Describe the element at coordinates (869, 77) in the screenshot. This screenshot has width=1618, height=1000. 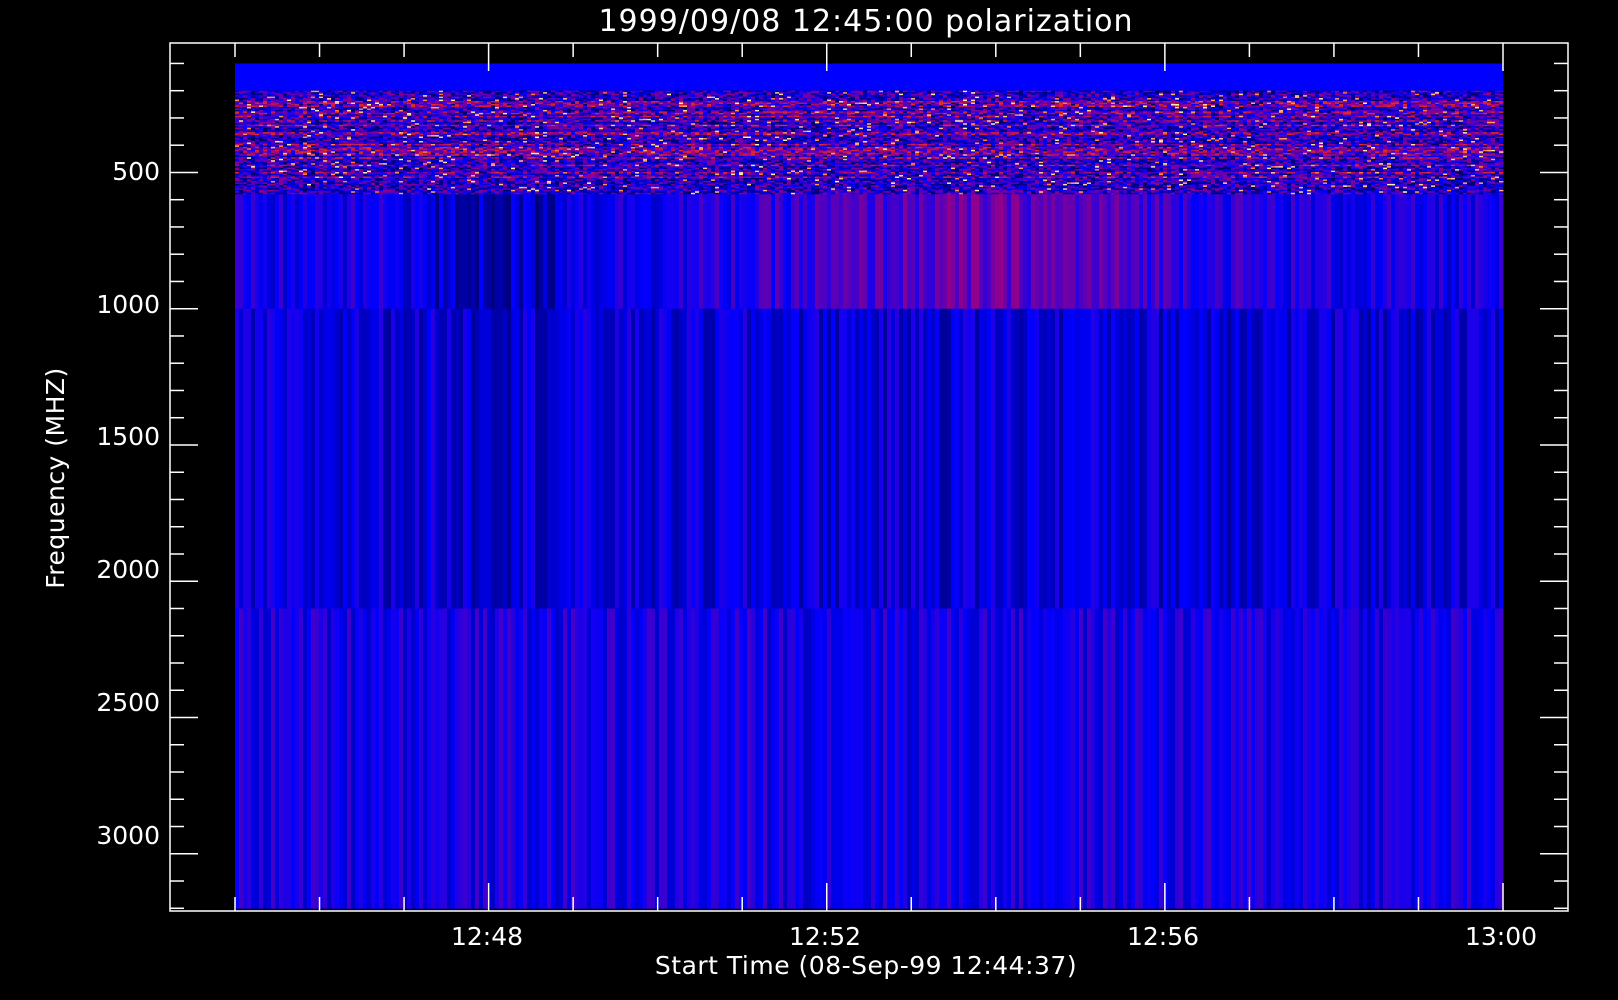
I see `heatmap-cell` at that location.